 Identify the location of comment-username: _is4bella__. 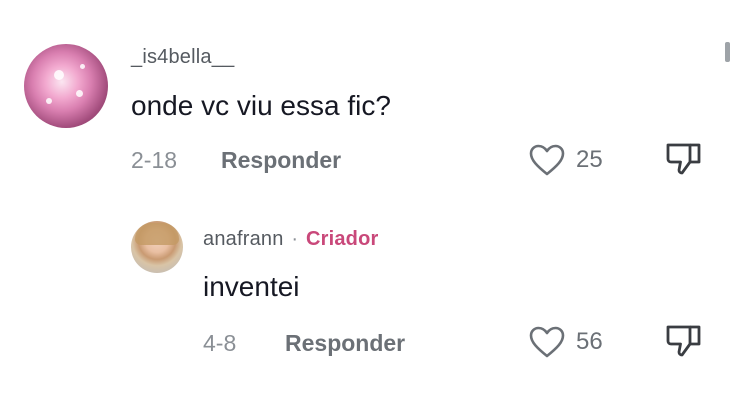
(182, 57).